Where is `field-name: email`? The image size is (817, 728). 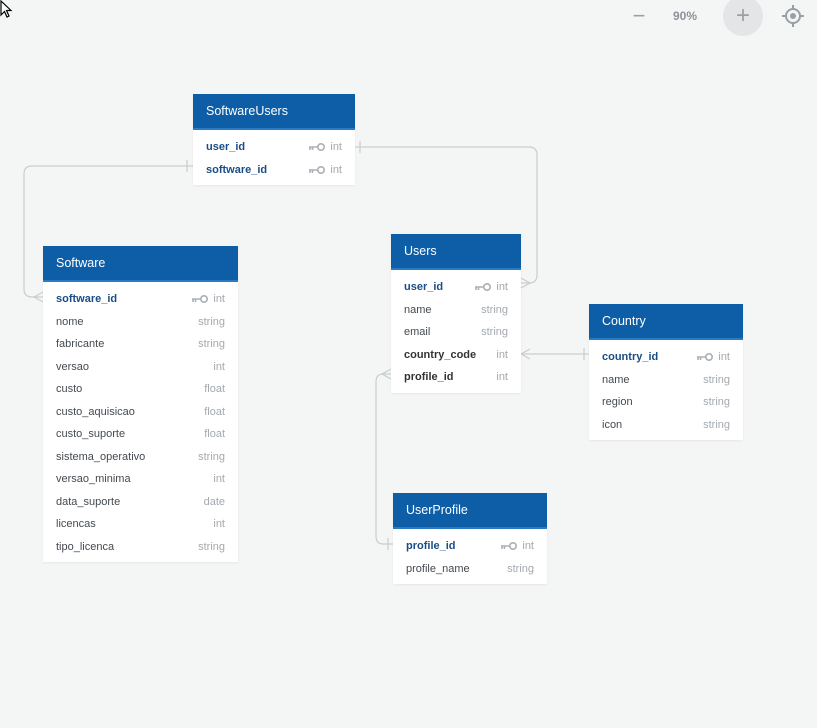 field-name: email is located at coordinates (417, 332).